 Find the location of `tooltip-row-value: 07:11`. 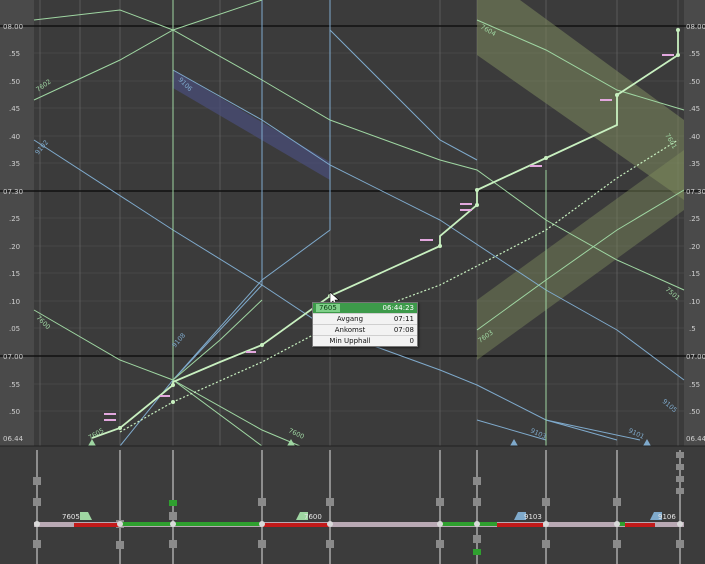

tooltip-row-value: 07:11 is located at coordinates (403, 319).